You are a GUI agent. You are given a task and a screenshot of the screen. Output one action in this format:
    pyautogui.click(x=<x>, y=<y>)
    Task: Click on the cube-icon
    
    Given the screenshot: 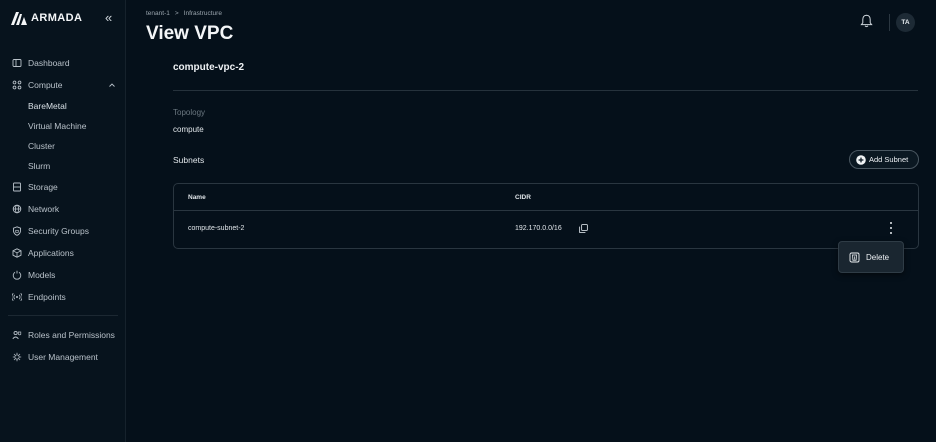 What is the action you would take?
    pyautogui.click(x=17, y=253)
    